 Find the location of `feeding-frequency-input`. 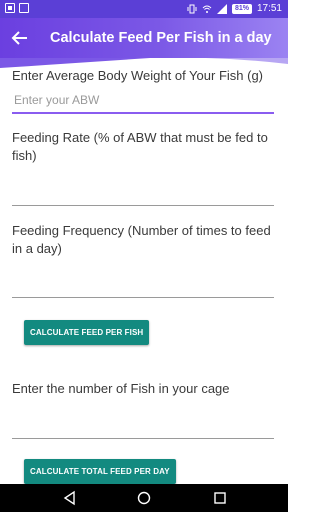

feeding-frequency-input is located at coordinates (143, 285).